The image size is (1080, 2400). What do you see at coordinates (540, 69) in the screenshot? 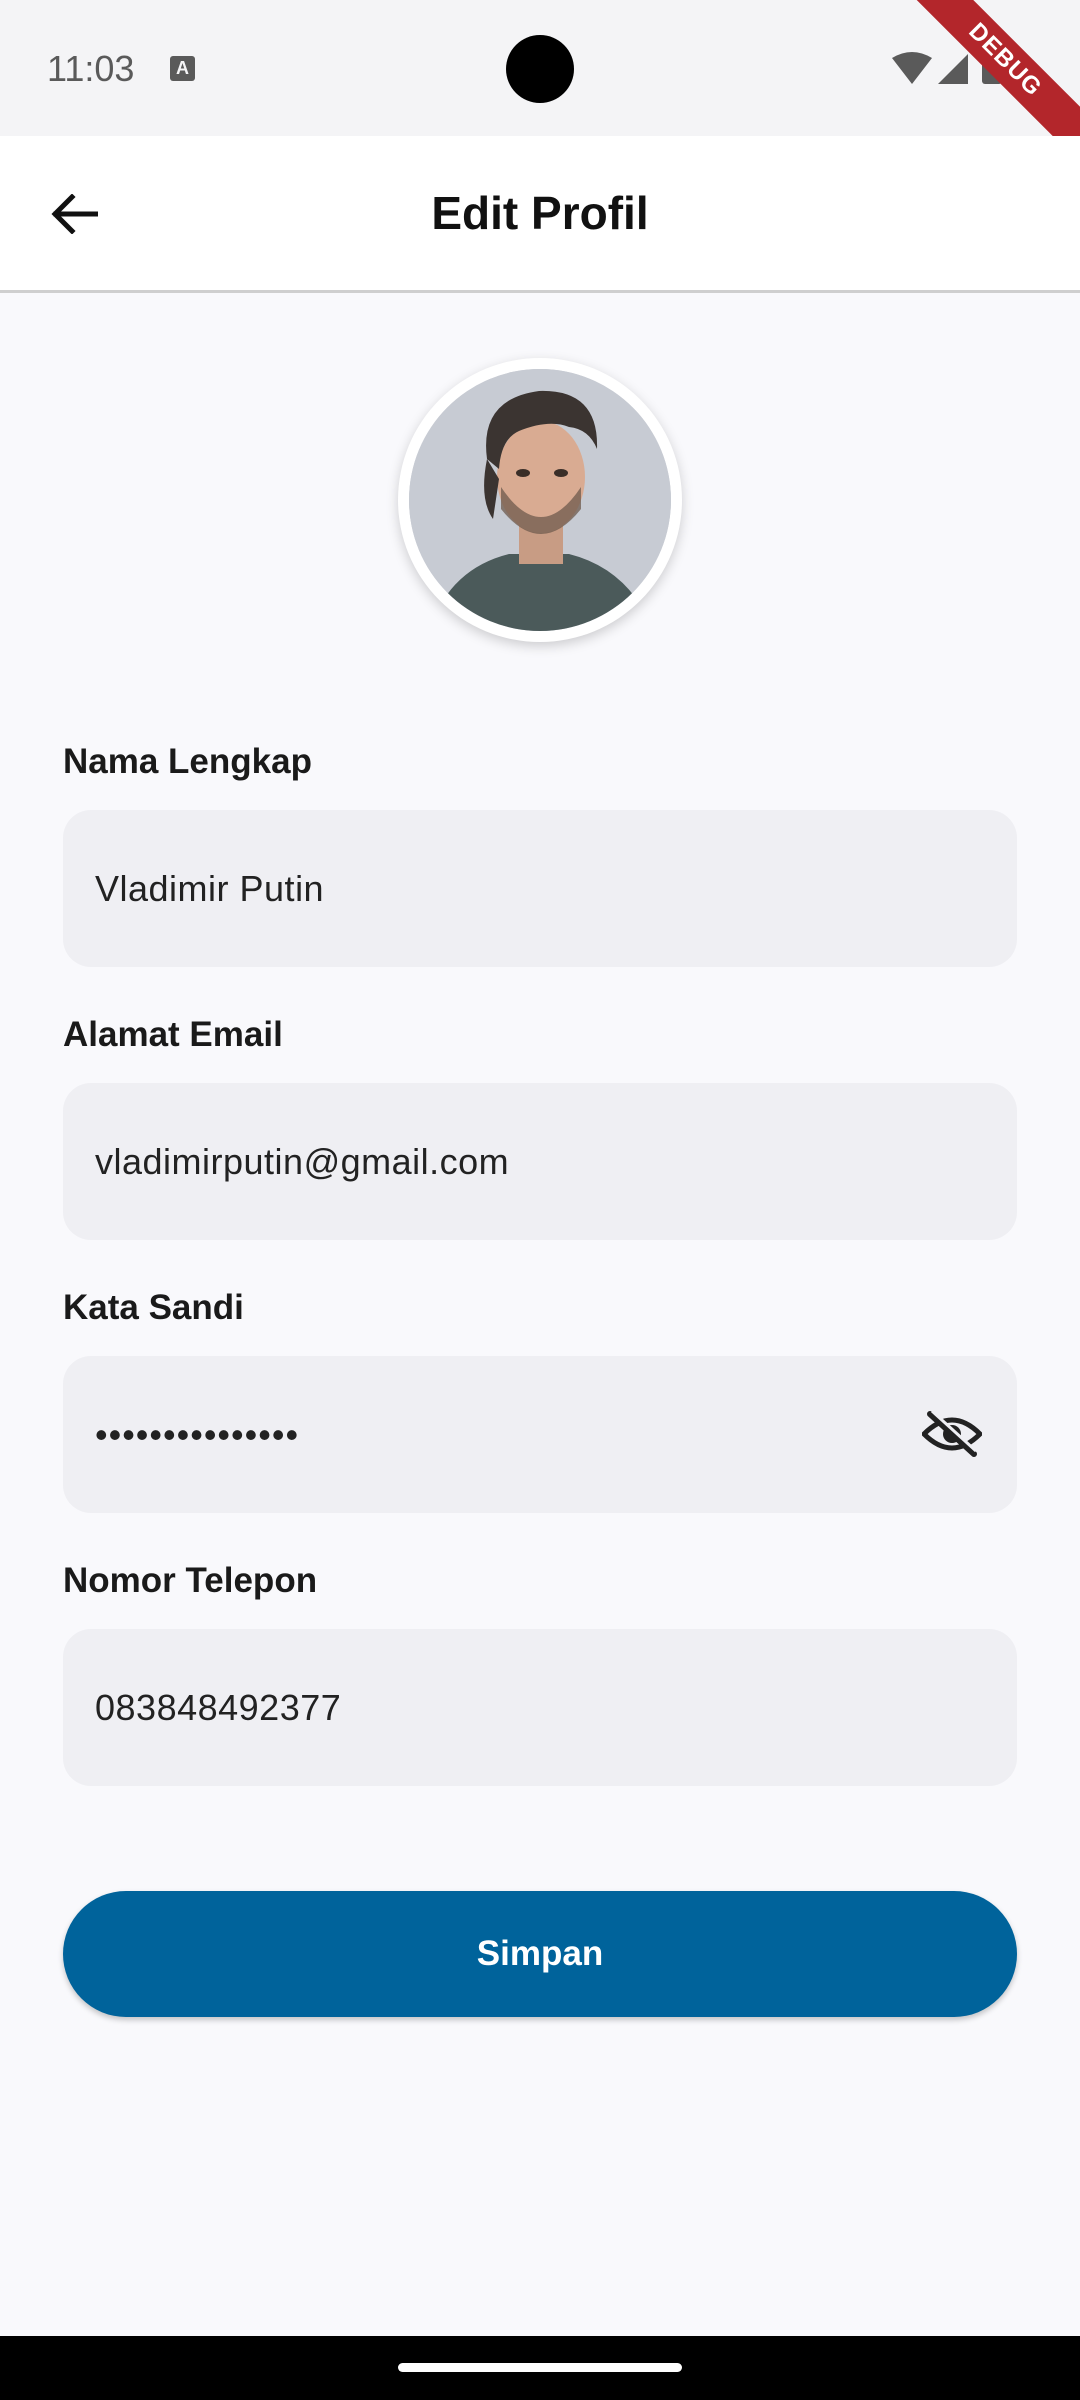
I see `camera-cutout` at bounding box center [540, 69].